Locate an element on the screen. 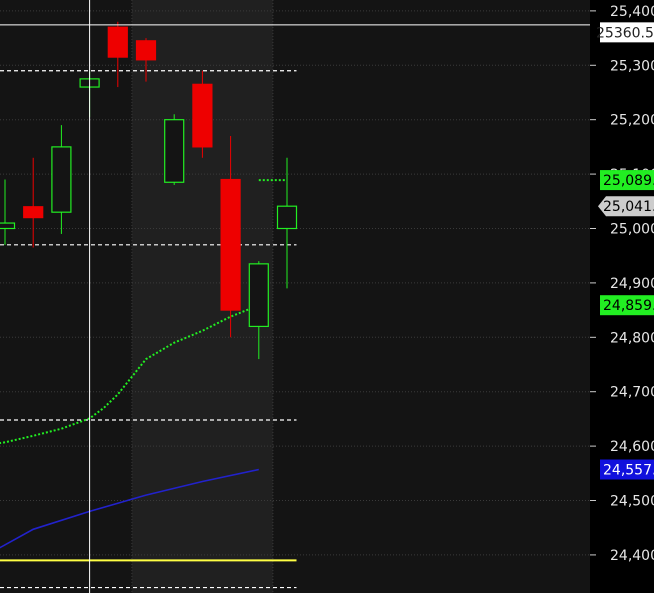  price-tag-label: 24,557. is located at coordinates (628, 471).